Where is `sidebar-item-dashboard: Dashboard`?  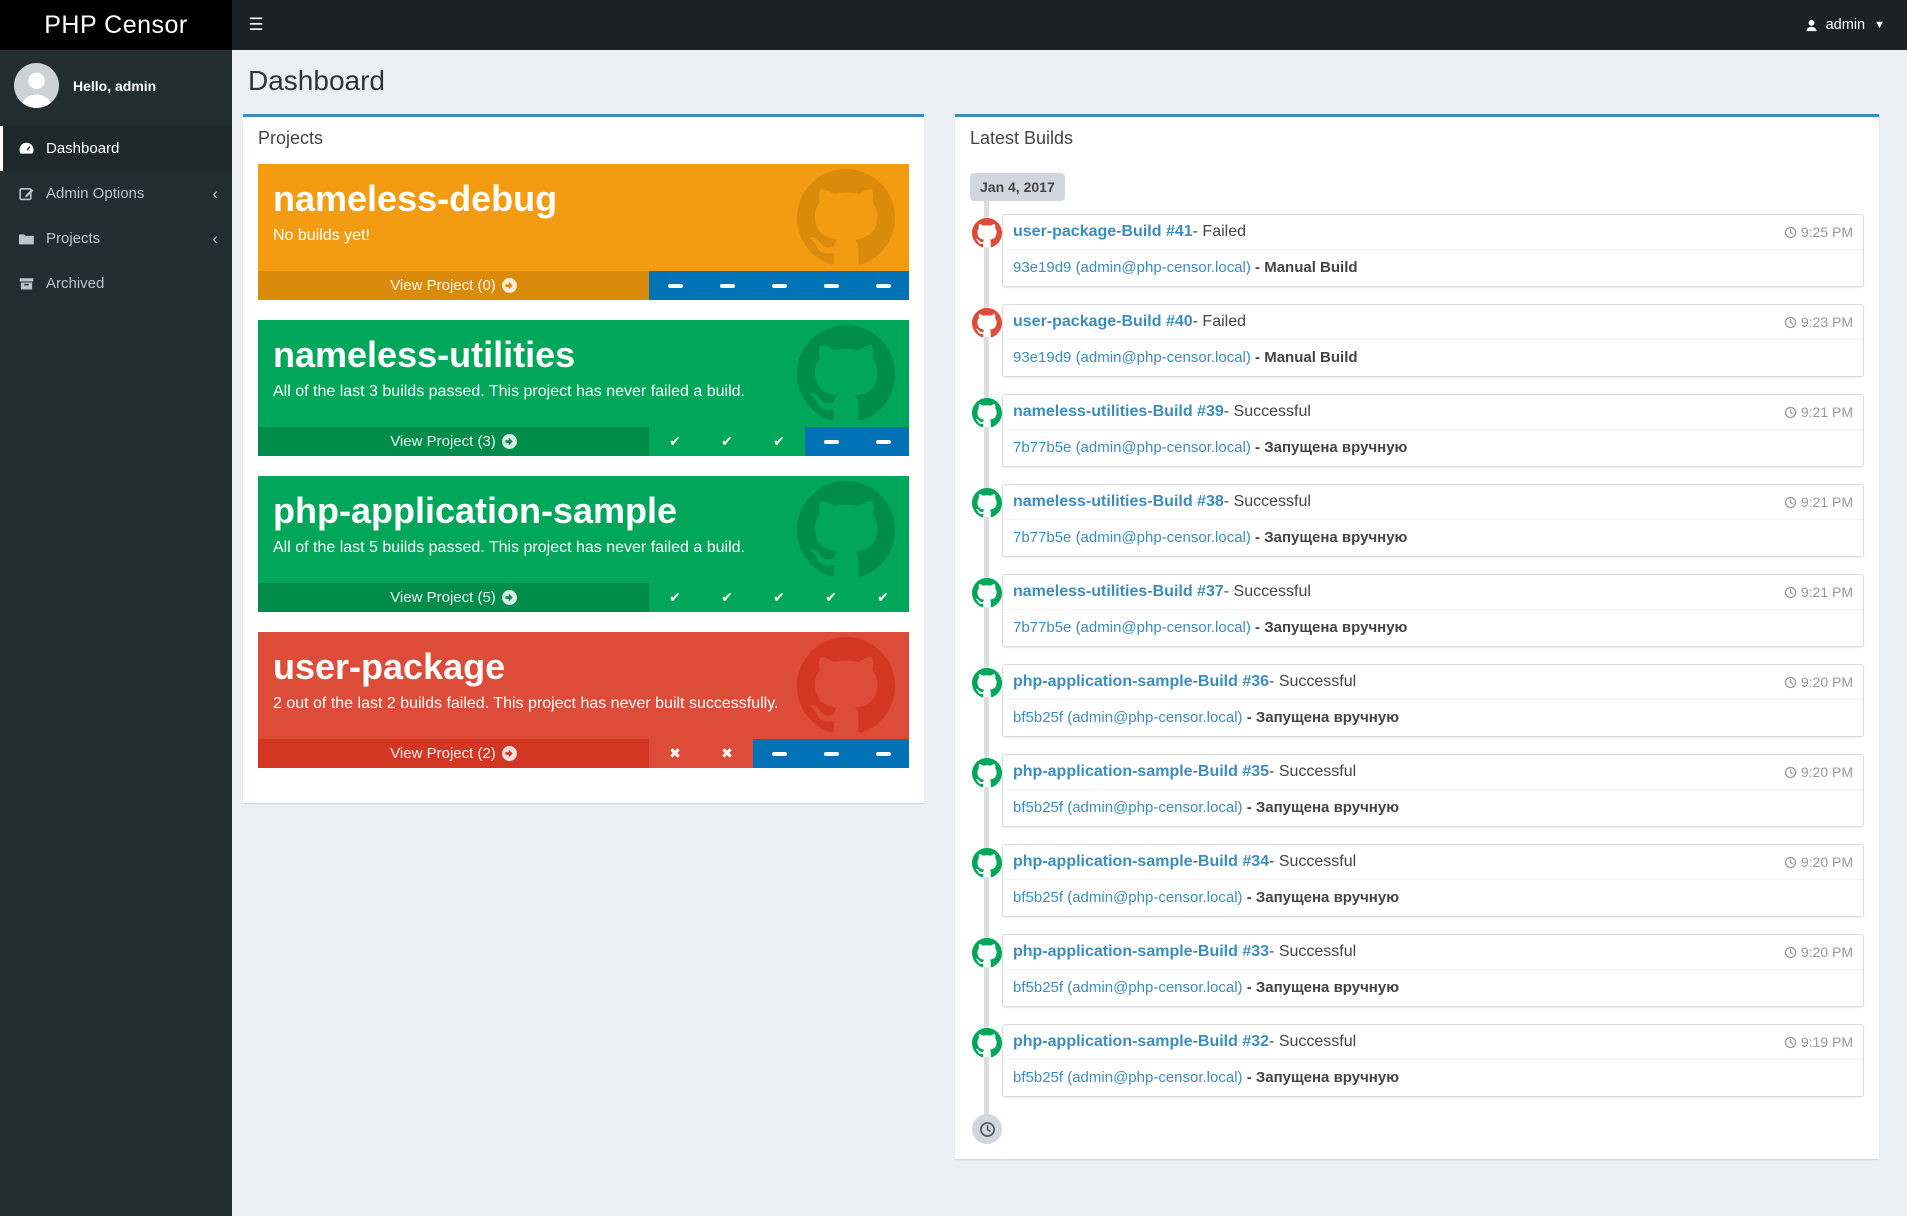
sidebar-item-dashboard: Dashboard is located at coordinates (116, 148).